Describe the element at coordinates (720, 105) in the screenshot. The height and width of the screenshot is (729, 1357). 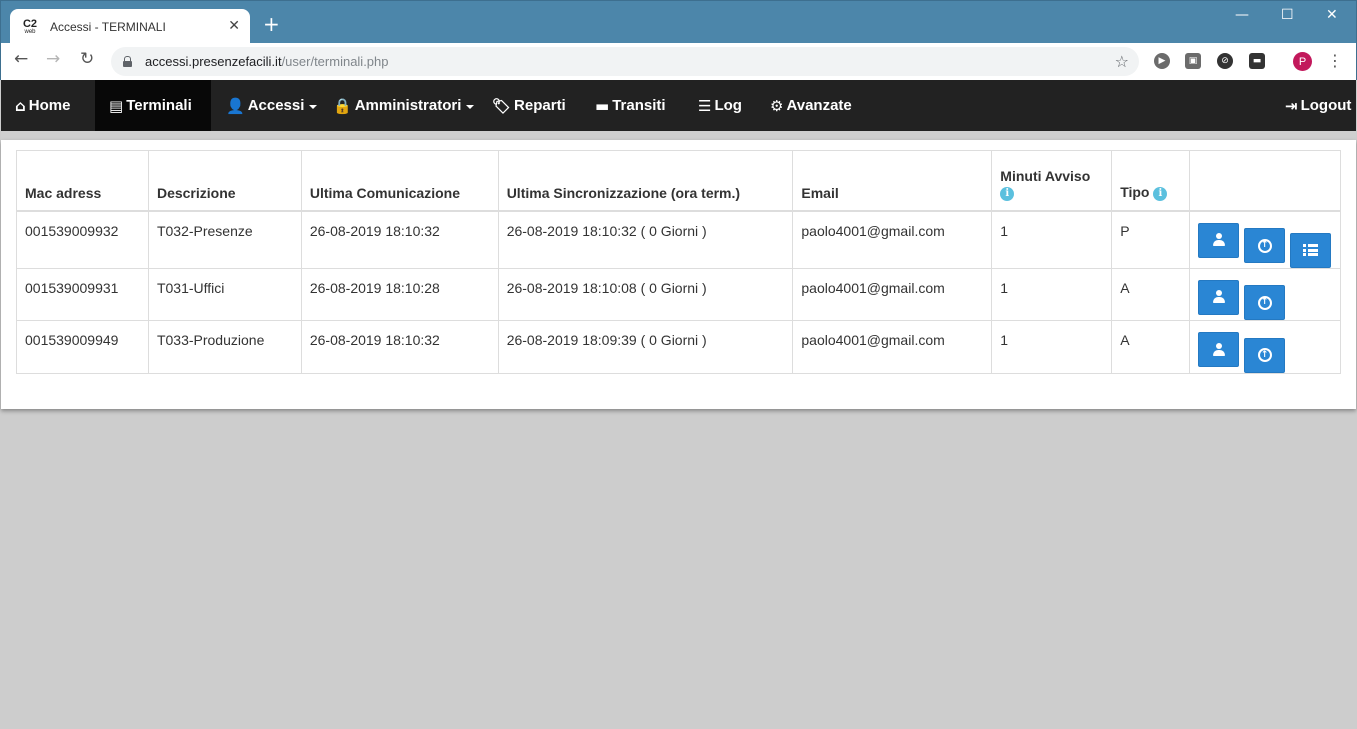
I see `nav-log: ☰ Log` at that location.